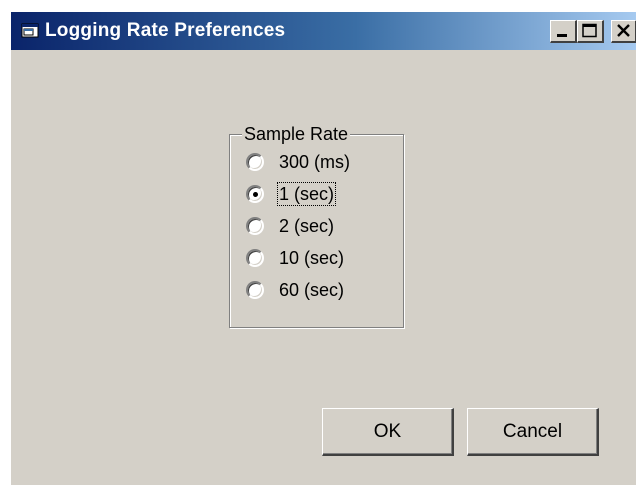 The width and height of the screenshot is (636, 485). I want to click on radio-label: 1 (sec), so click(306, 194).